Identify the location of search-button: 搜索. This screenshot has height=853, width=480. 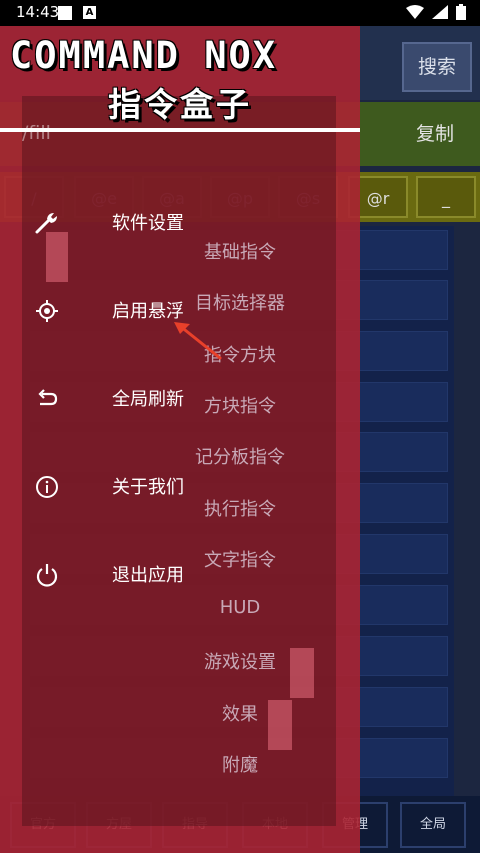
(437, 67).